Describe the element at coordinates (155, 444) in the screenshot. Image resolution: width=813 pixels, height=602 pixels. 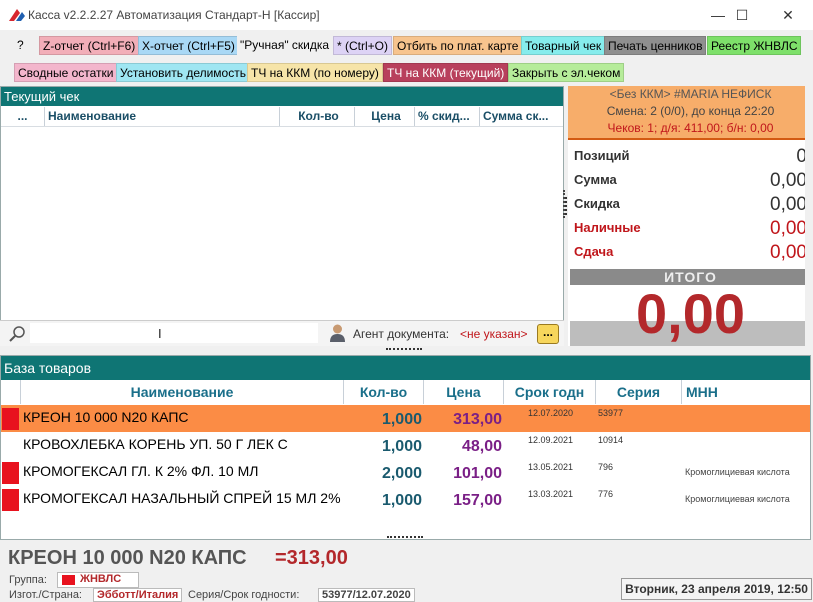
I see `goods-name: КРОВОХЛЕБКА КОРЕНЬ УП. 50 Г ЛЕК С` at that location.